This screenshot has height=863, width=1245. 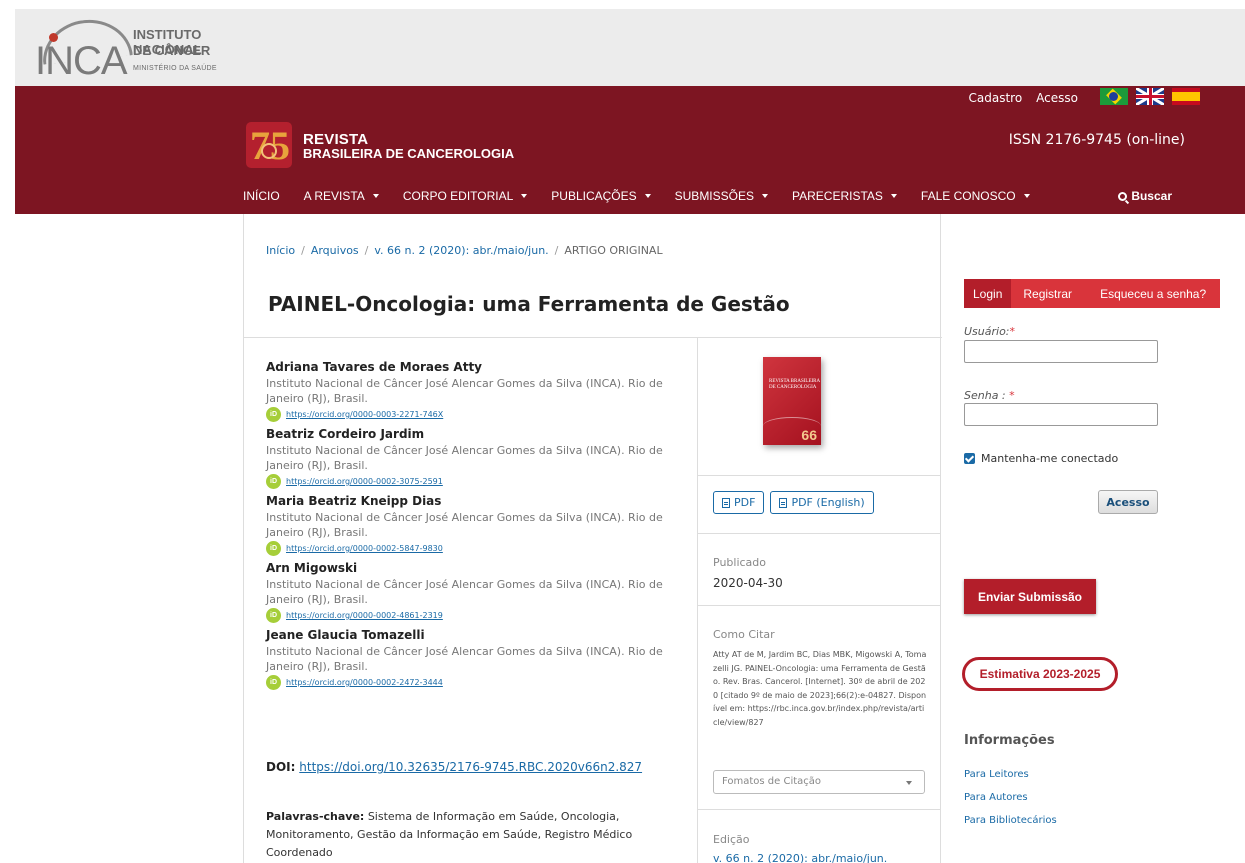 I want to click on nav-item-fale-conosco: FALE CONOSCO, so click(x=975, y=196).